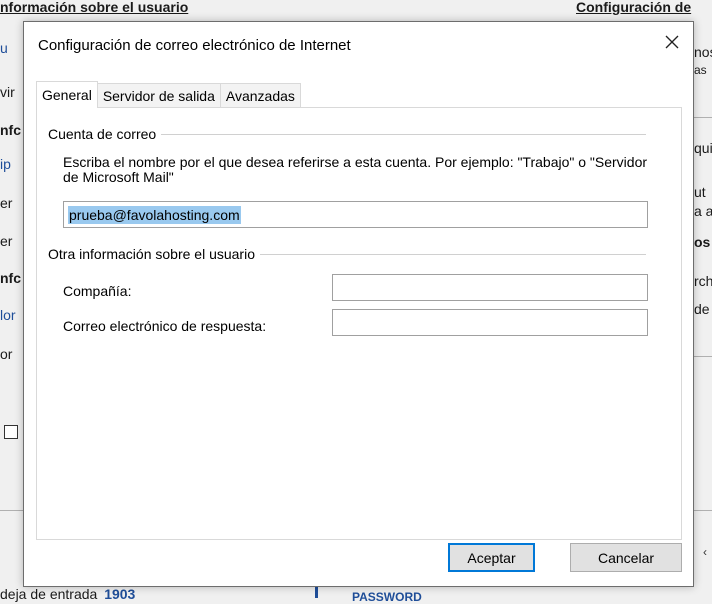 The height and width of the screenshot is (604, 712). I want to click on tab-advanced: Avanzadas, so click(260, 95).